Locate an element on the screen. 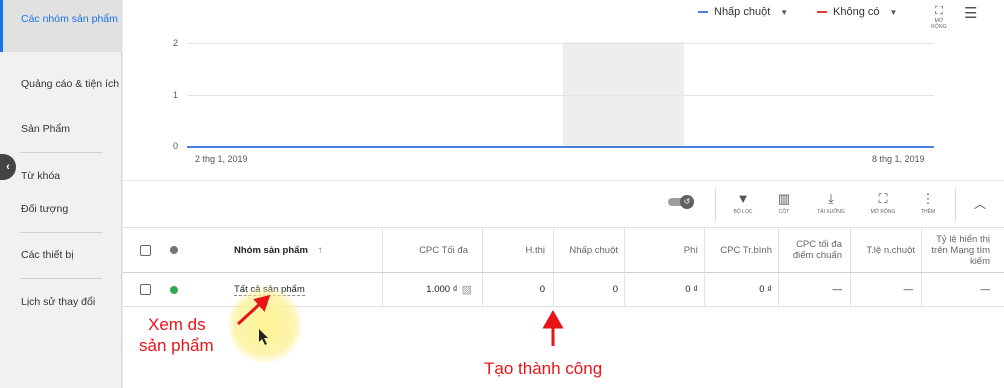  arrow-up-icon is located at coordinates (553, 327).